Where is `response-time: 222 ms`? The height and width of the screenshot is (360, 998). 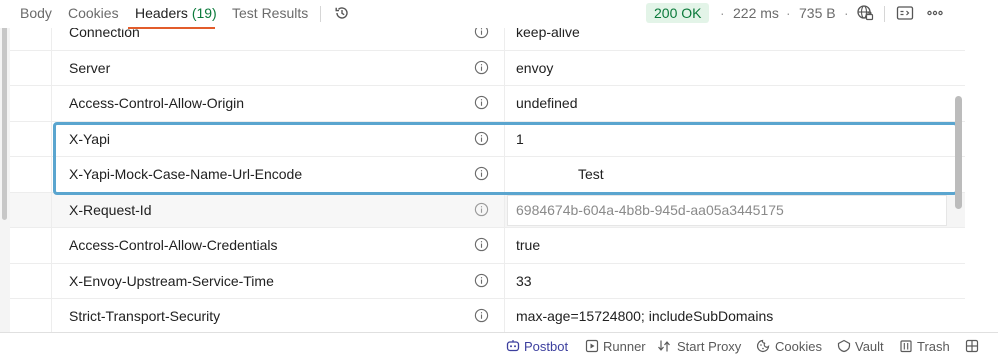
response-time: 222 ms is located at coordinates (756, 13).